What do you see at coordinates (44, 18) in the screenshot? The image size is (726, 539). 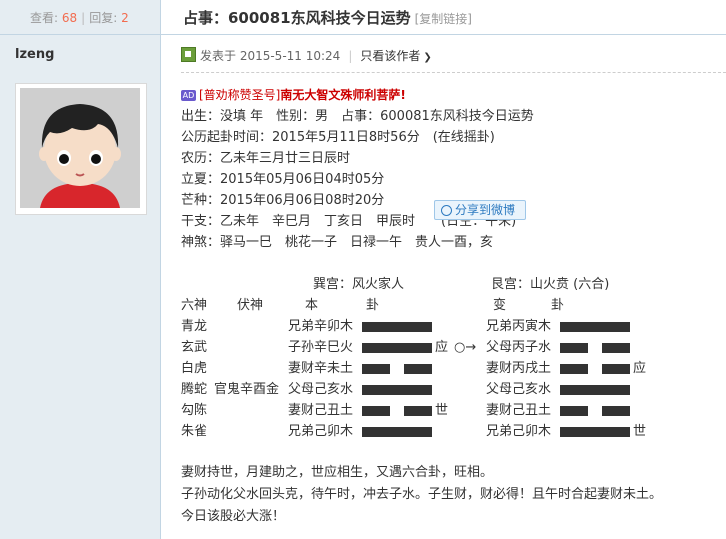 I see `views-label: 查看:` at bounding box center [44, 18].